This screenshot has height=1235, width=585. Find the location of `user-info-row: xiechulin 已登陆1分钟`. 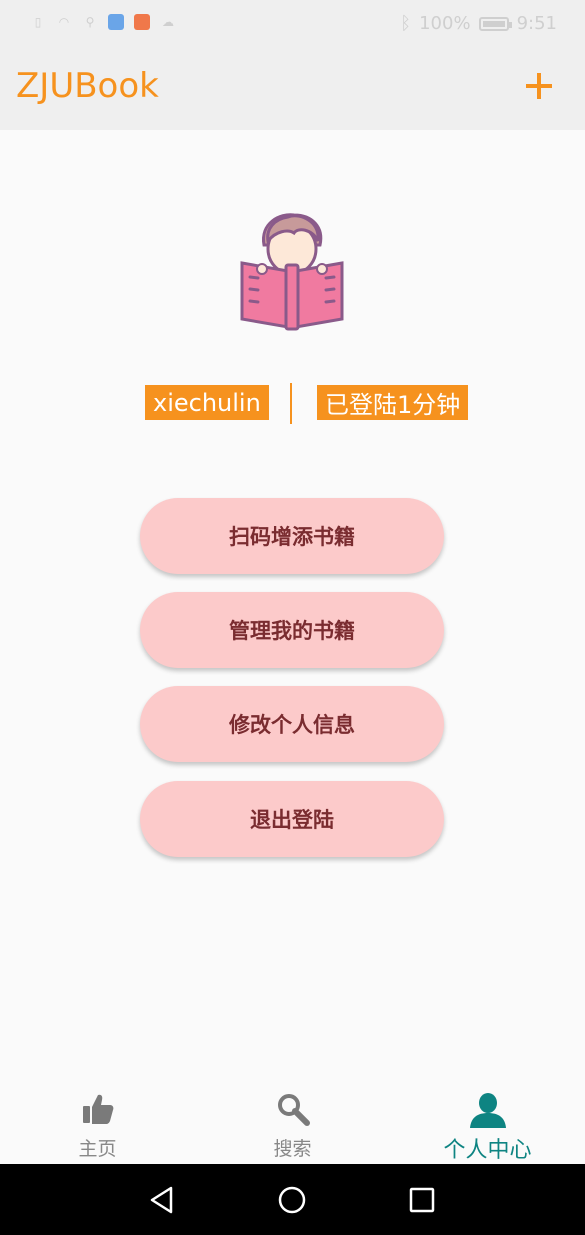

user-info-row: xiechulin 已登陆1分钟 is located at coordinates (292, 404).